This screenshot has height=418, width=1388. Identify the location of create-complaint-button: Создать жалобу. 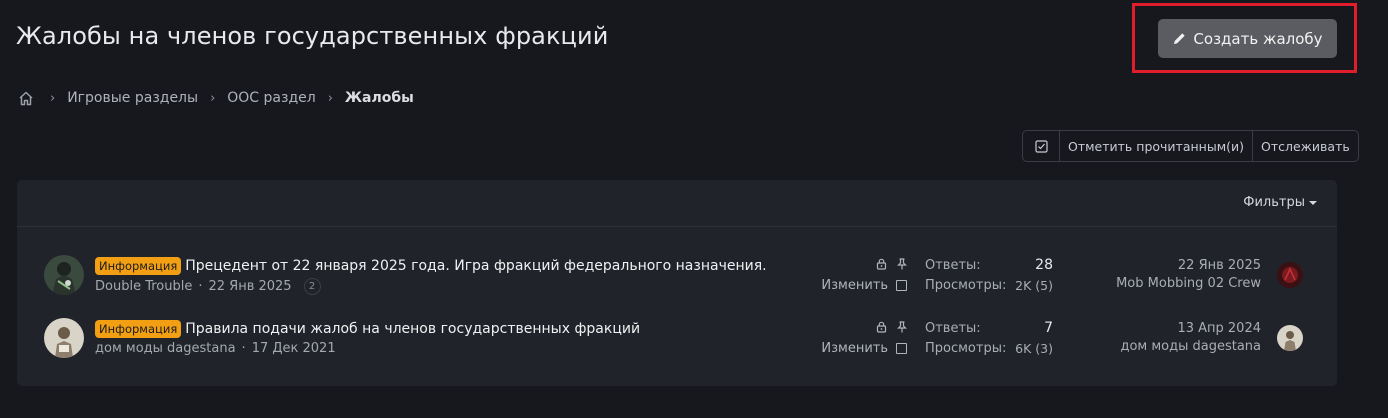
(1247, 38).